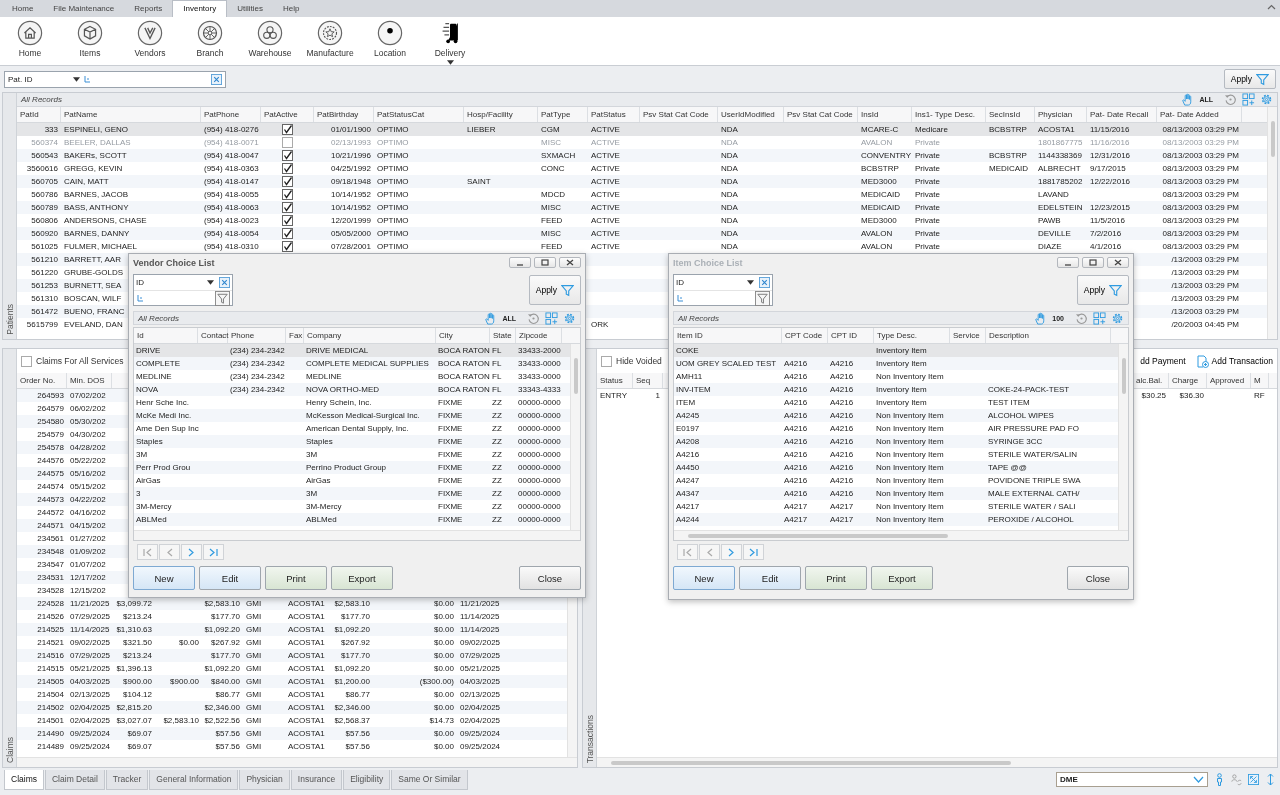  Describe the element at coordinates (1229, 380) in the screenshot. I see `column-header: Approved` at that location.